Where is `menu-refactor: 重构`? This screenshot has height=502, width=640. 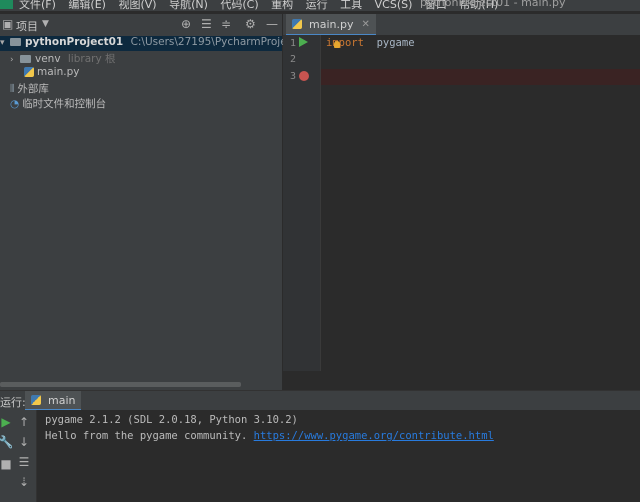
menu-refactor: 重构 is located at coordinates (282, 5).